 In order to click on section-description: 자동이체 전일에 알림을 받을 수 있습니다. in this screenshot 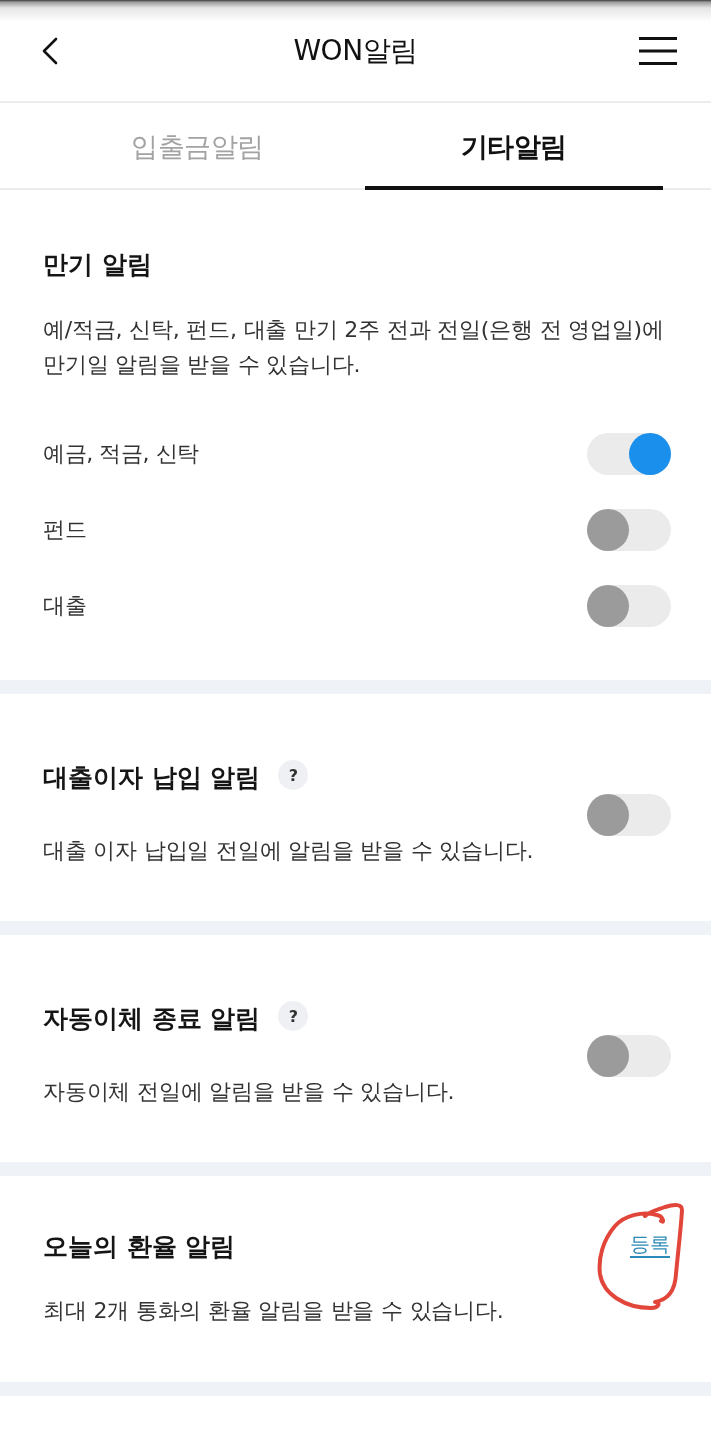, I will do `click(249, 1092)`.